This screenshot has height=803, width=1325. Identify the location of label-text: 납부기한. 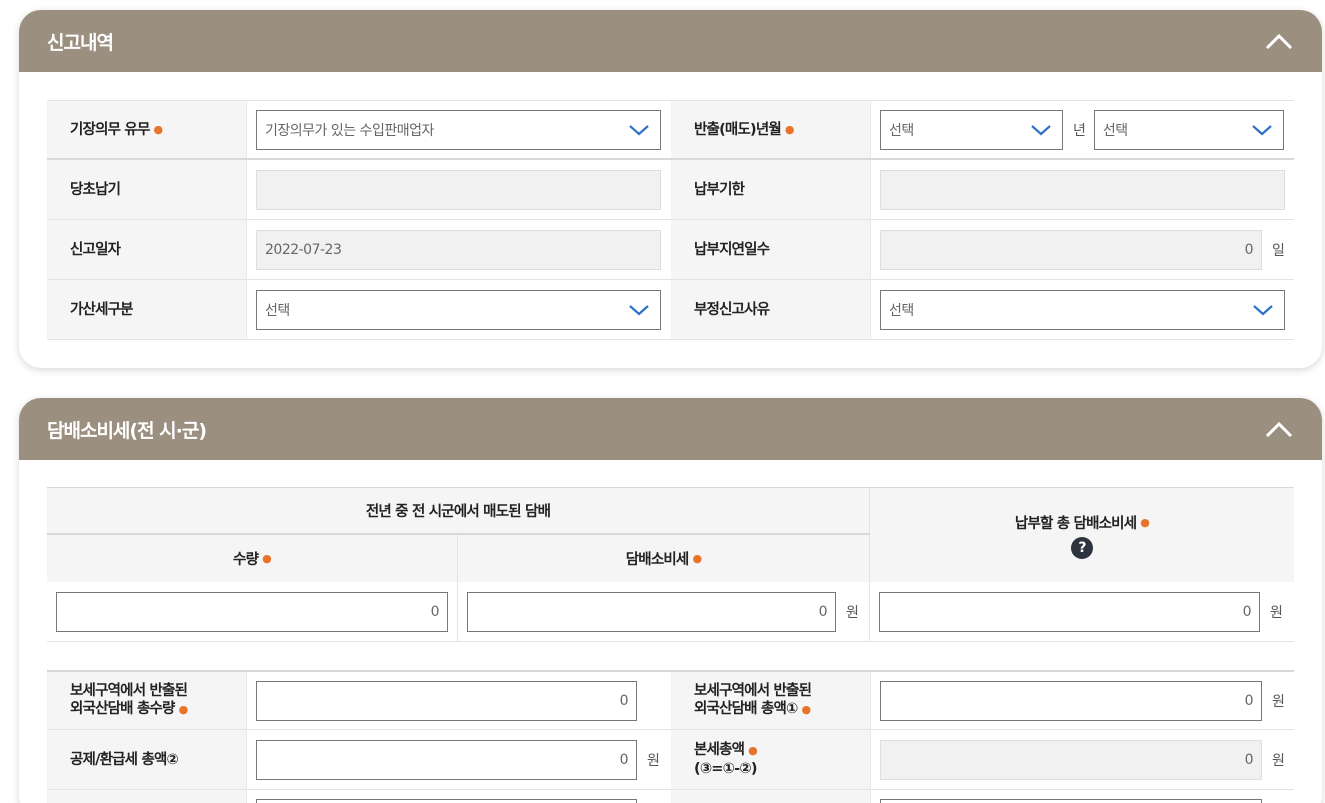
(719, 189).